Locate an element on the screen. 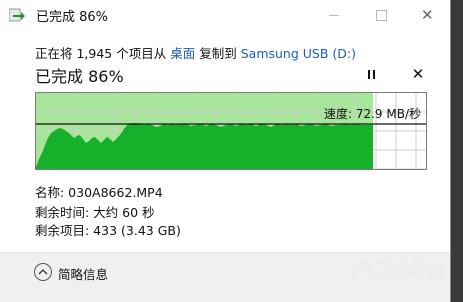 The height and width of the screenshot is (302, 463). pause-button is located at coordinates (372, 75).